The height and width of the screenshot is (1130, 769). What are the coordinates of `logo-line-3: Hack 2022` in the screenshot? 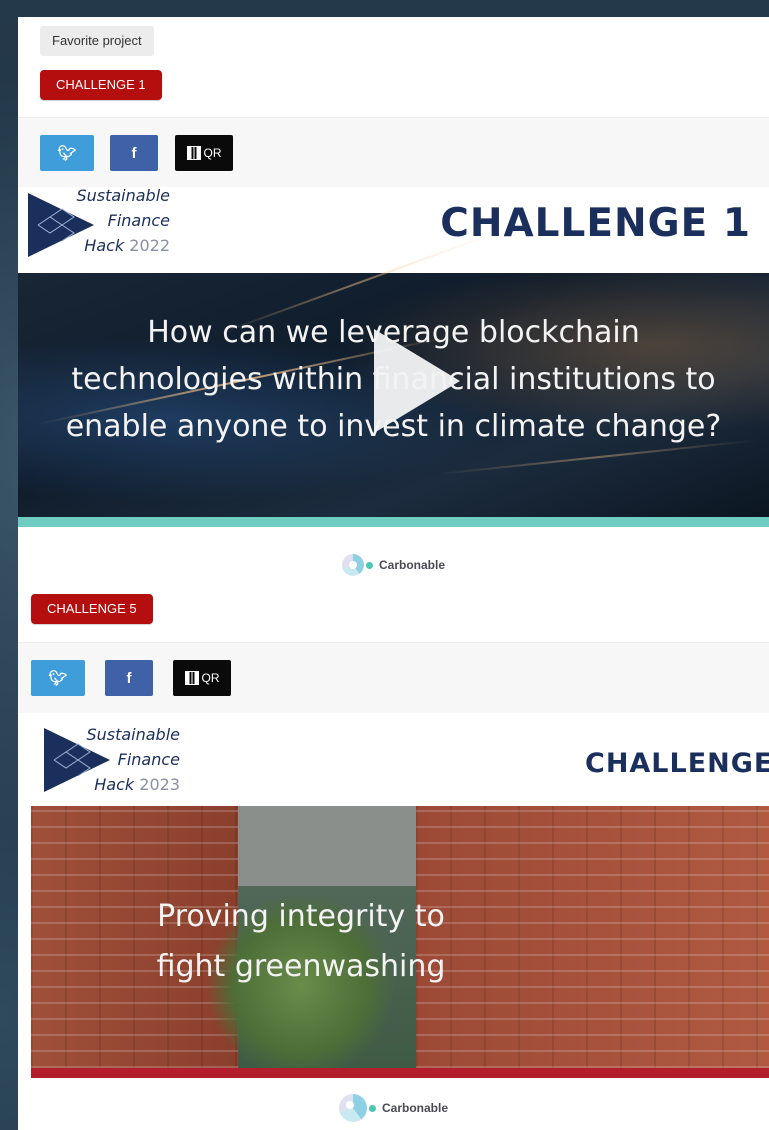 It's located at (127, 245).